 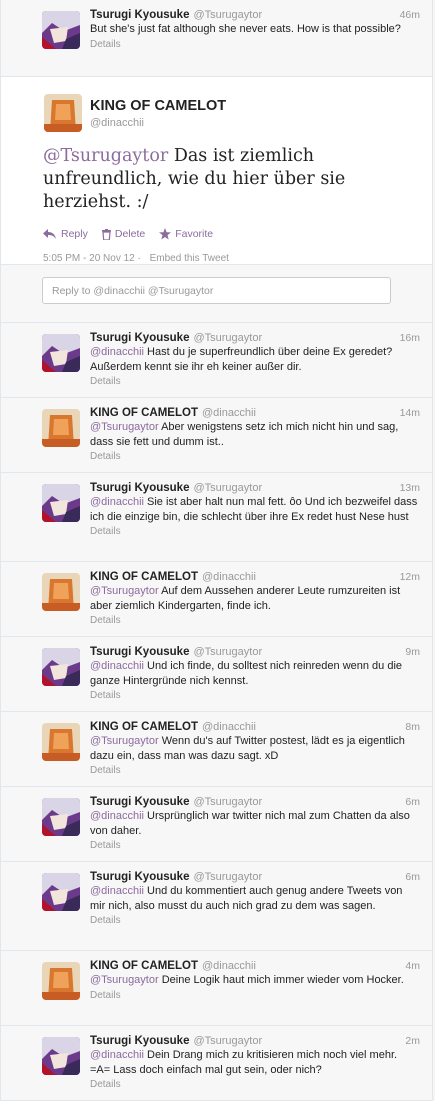 What do you see at coordinates (130, 234) in the screenshot?
I see `delete-label: Delete` at bounding box center [130, 234].